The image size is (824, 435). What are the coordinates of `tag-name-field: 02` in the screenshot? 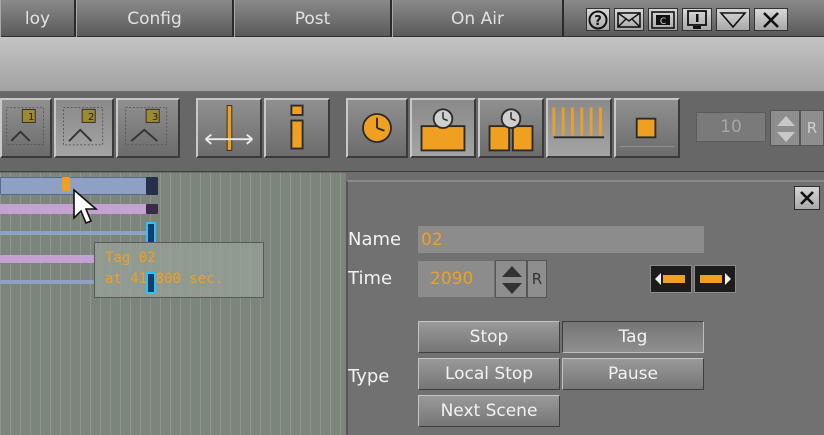 It's located at (561, 239).